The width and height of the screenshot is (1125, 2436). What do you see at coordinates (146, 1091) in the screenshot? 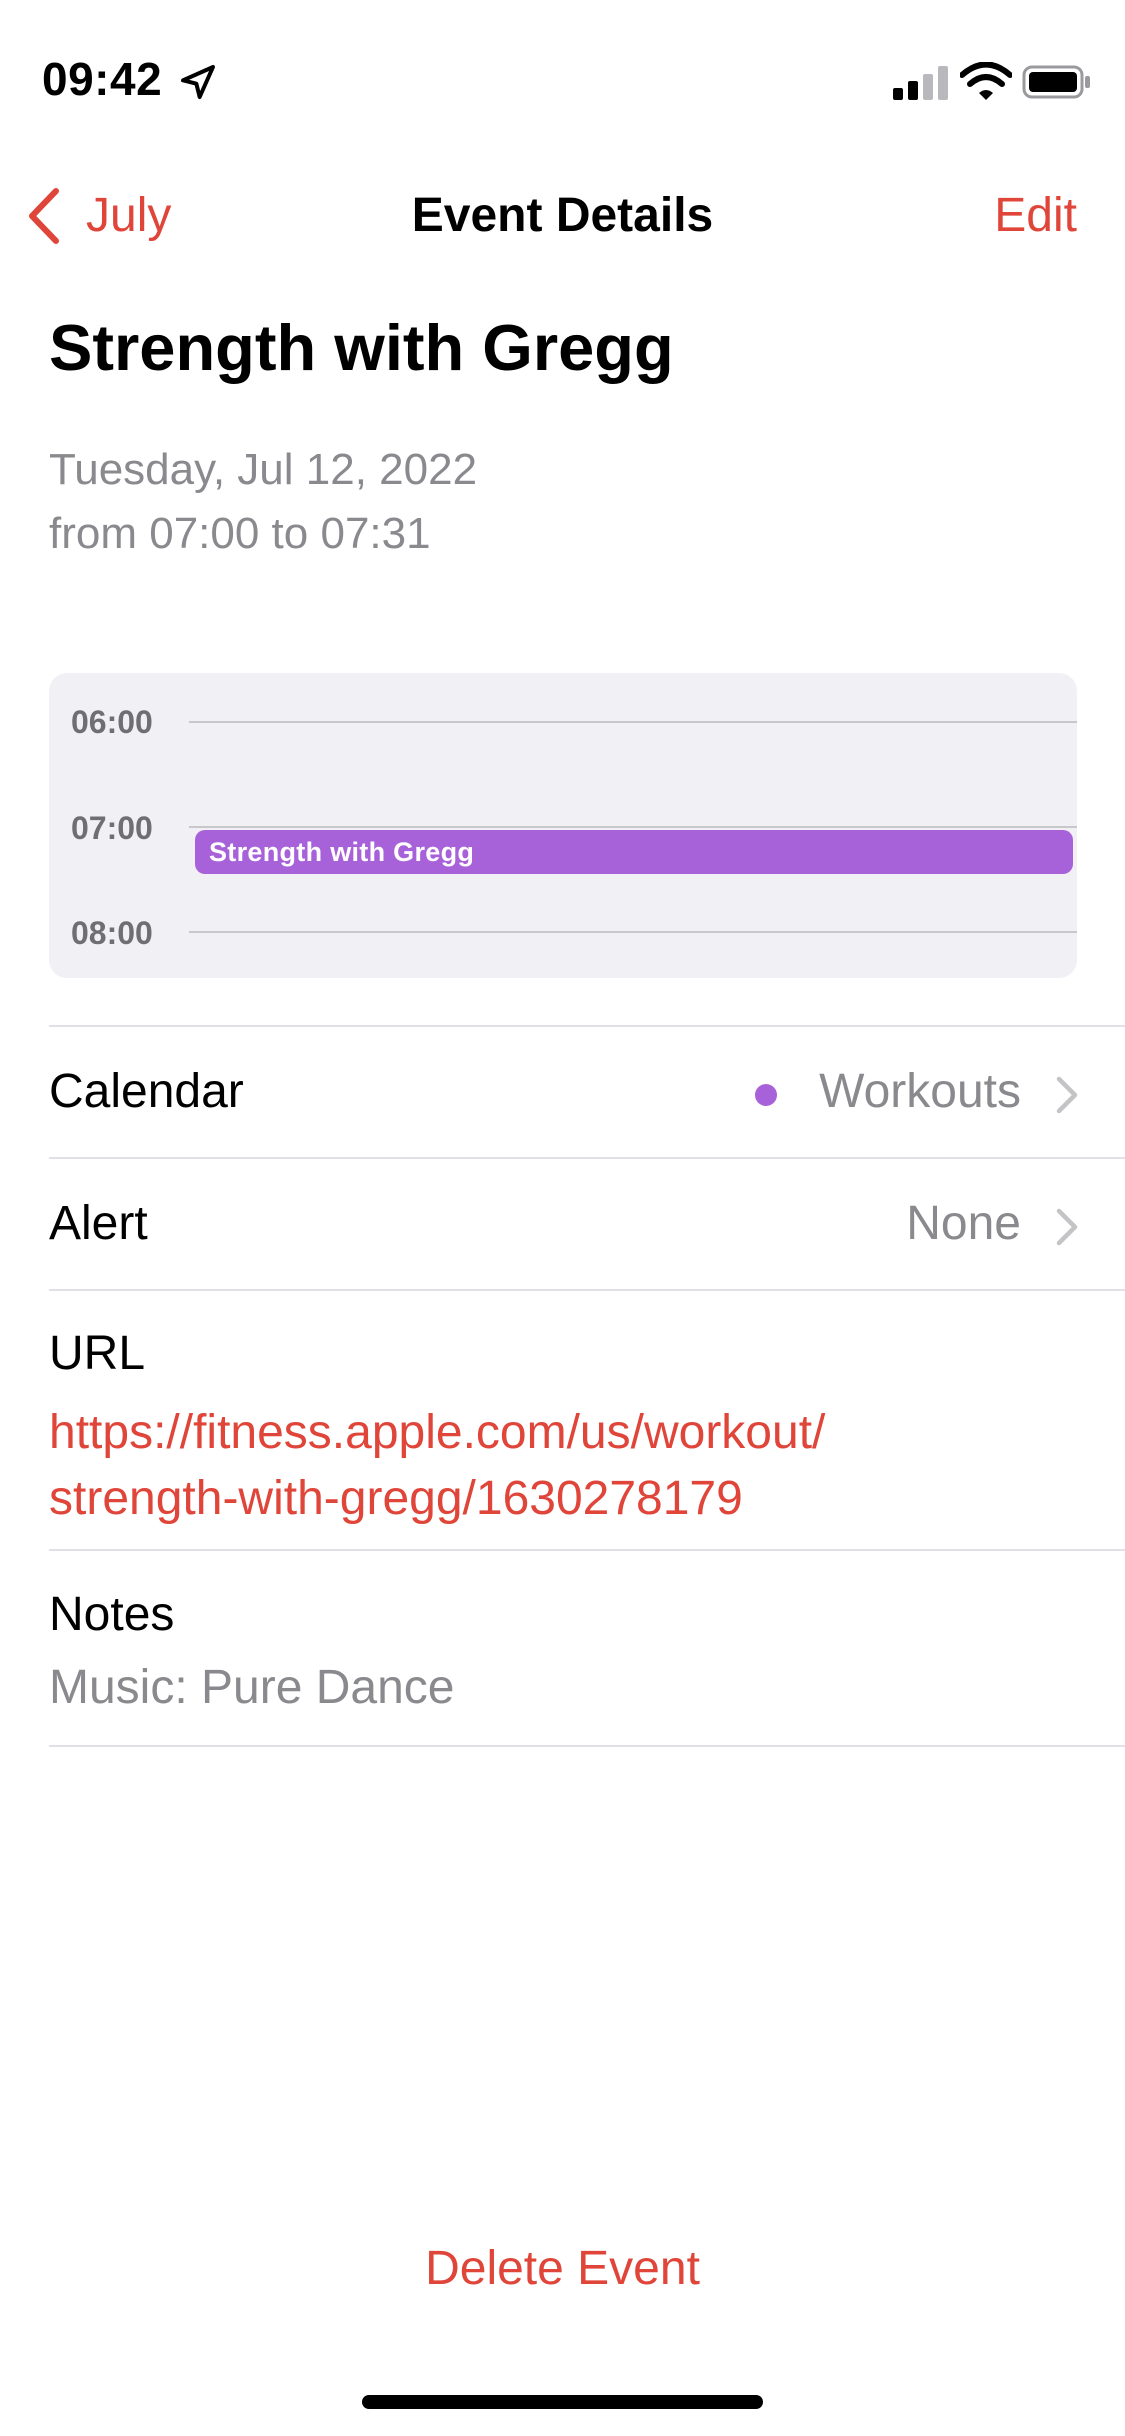
I see `calendar-label: Calendar` at bounding box center [146, 1091].